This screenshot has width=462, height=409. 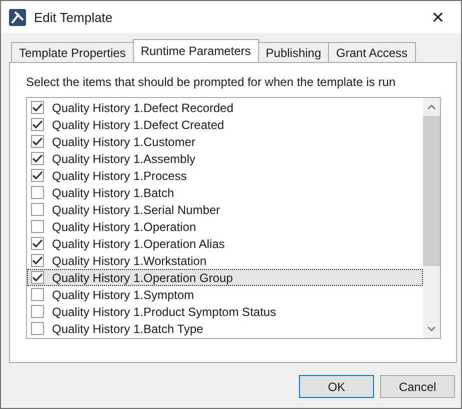 I want to click on tab: Publishing, so click(x=294, y=52).